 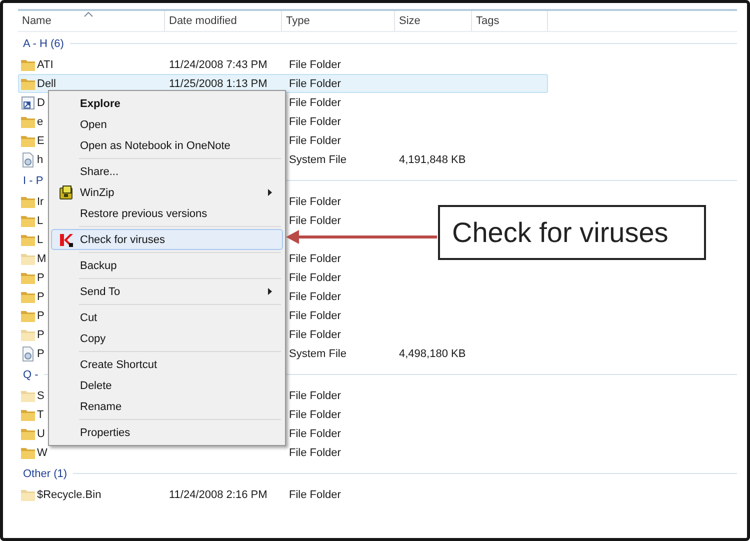 I want to click on group-header: A - H (6), so click(x=43, y=44).